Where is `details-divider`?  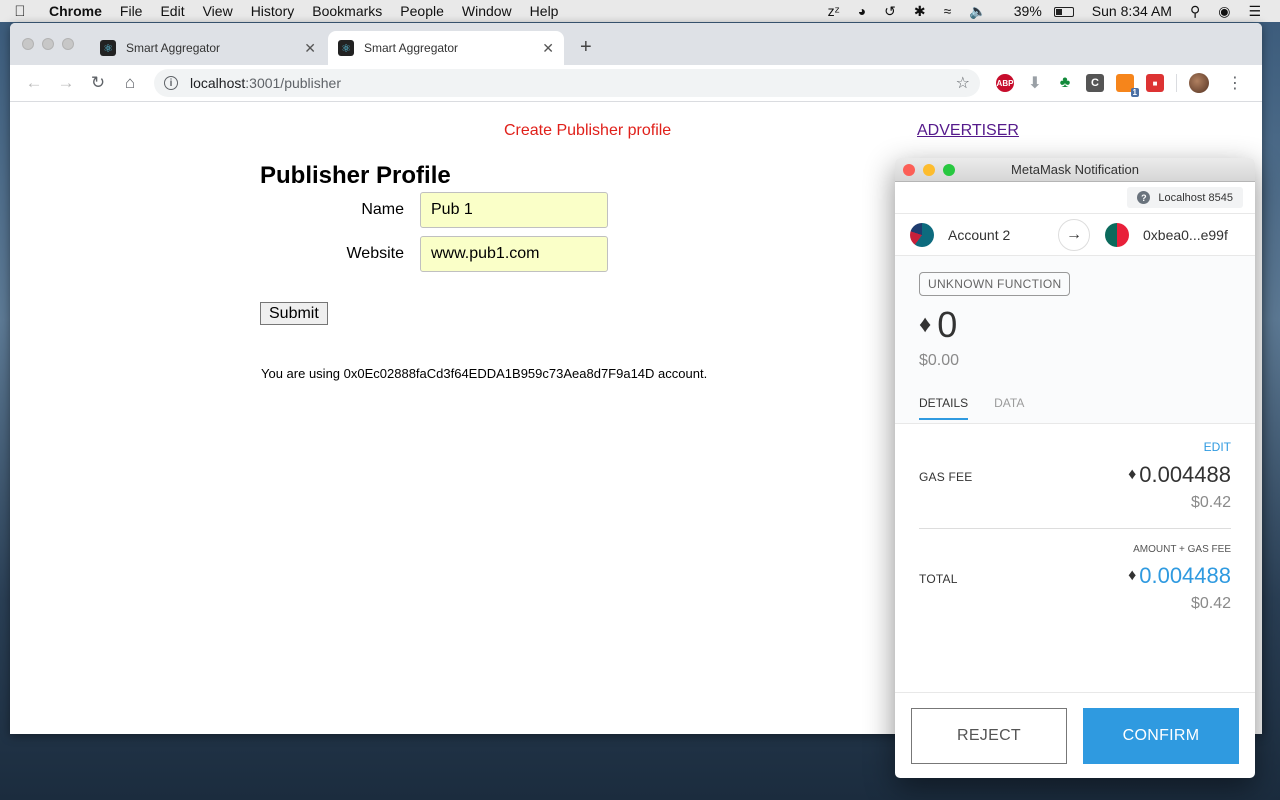
details-divider is located at coordinates (1075, 528).